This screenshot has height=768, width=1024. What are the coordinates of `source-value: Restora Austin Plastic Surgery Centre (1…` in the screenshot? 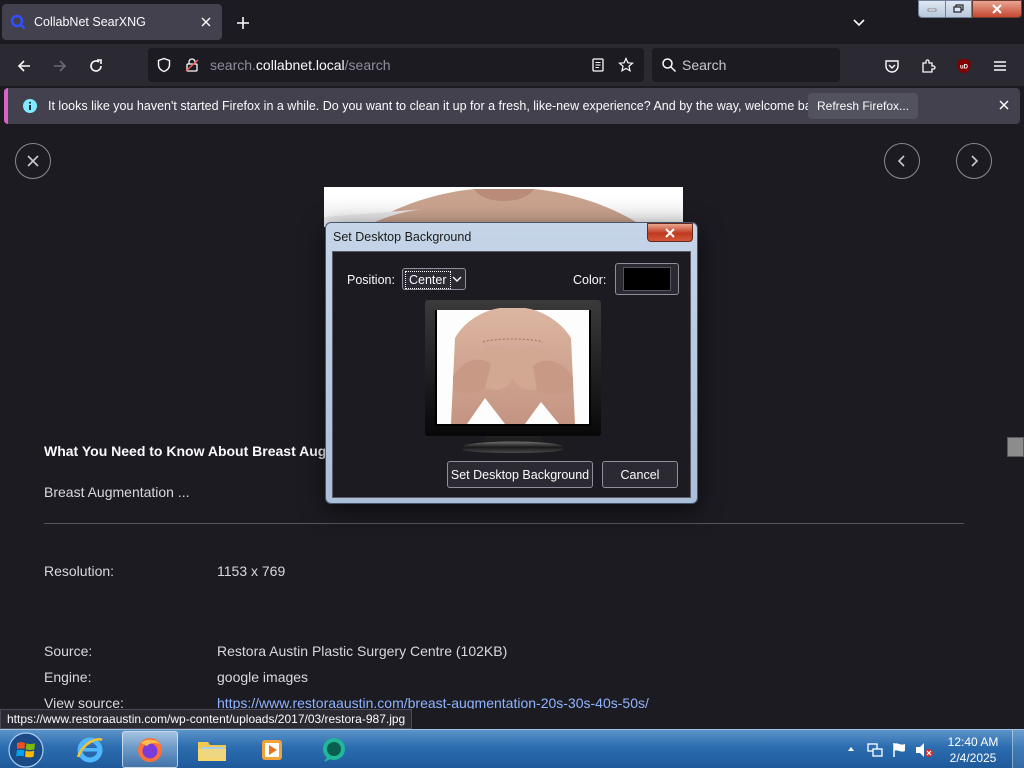 It's located at (362, 651).